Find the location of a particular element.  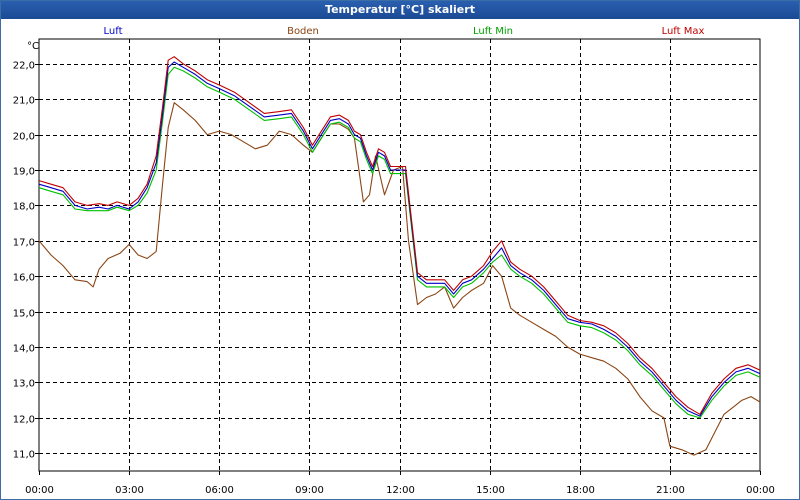

x-tick-time: 06:00 is located at coordinates (219, 490).